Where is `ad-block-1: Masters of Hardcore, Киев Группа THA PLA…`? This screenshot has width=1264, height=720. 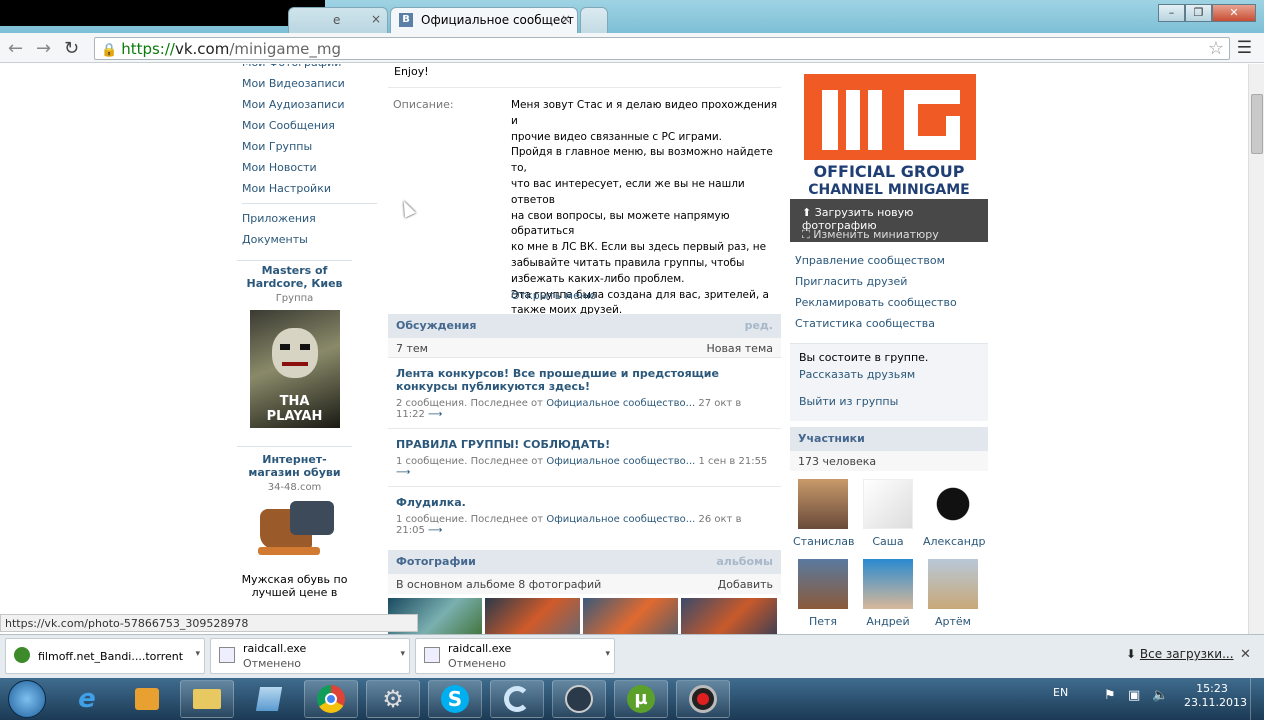 ad-block-1: Masters of Hardcore, Киев Группа THA PLA… is located at coordinates (294, 346).